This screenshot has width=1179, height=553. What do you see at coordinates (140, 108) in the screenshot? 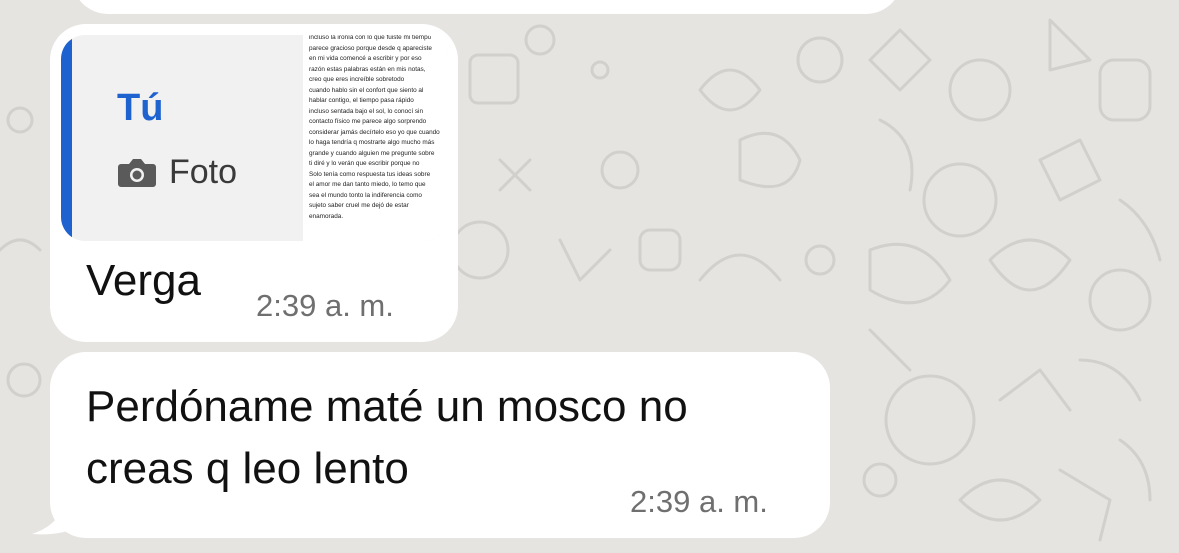
I see `reply-author: Tú` at bounding box center [140, 108].